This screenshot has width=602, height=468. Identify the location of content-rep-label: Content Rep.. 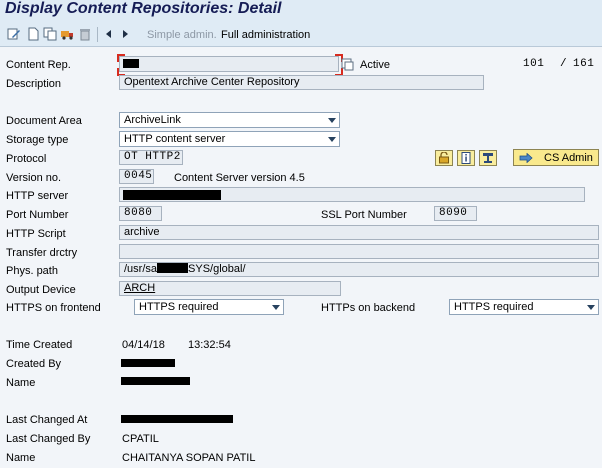
(38, 65).